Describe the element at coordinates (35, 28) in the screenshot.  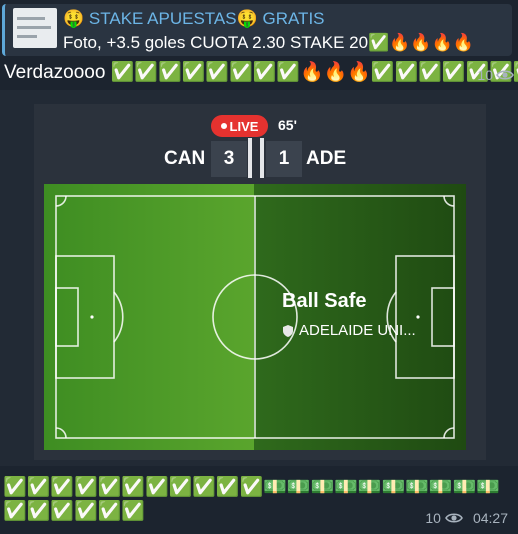
I see `reply-thumbnail` at that location.